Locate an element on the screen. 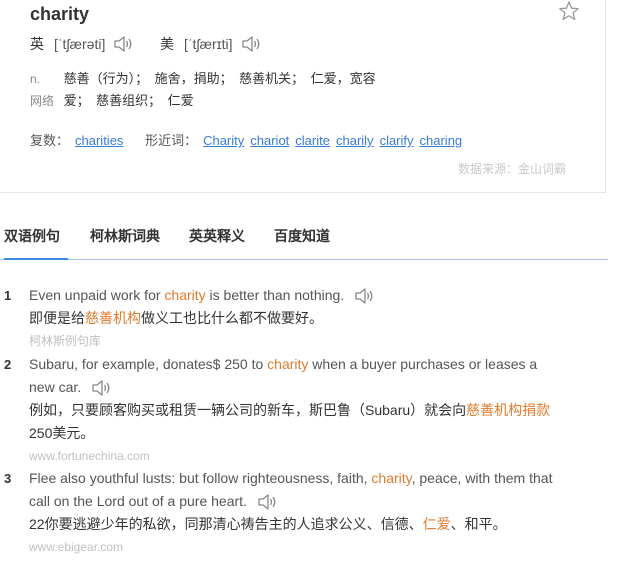 The height and width of the screenshot is (562, 629). tab-baidu-zhidao: 百度知道 is located at coordinates (302, 242).